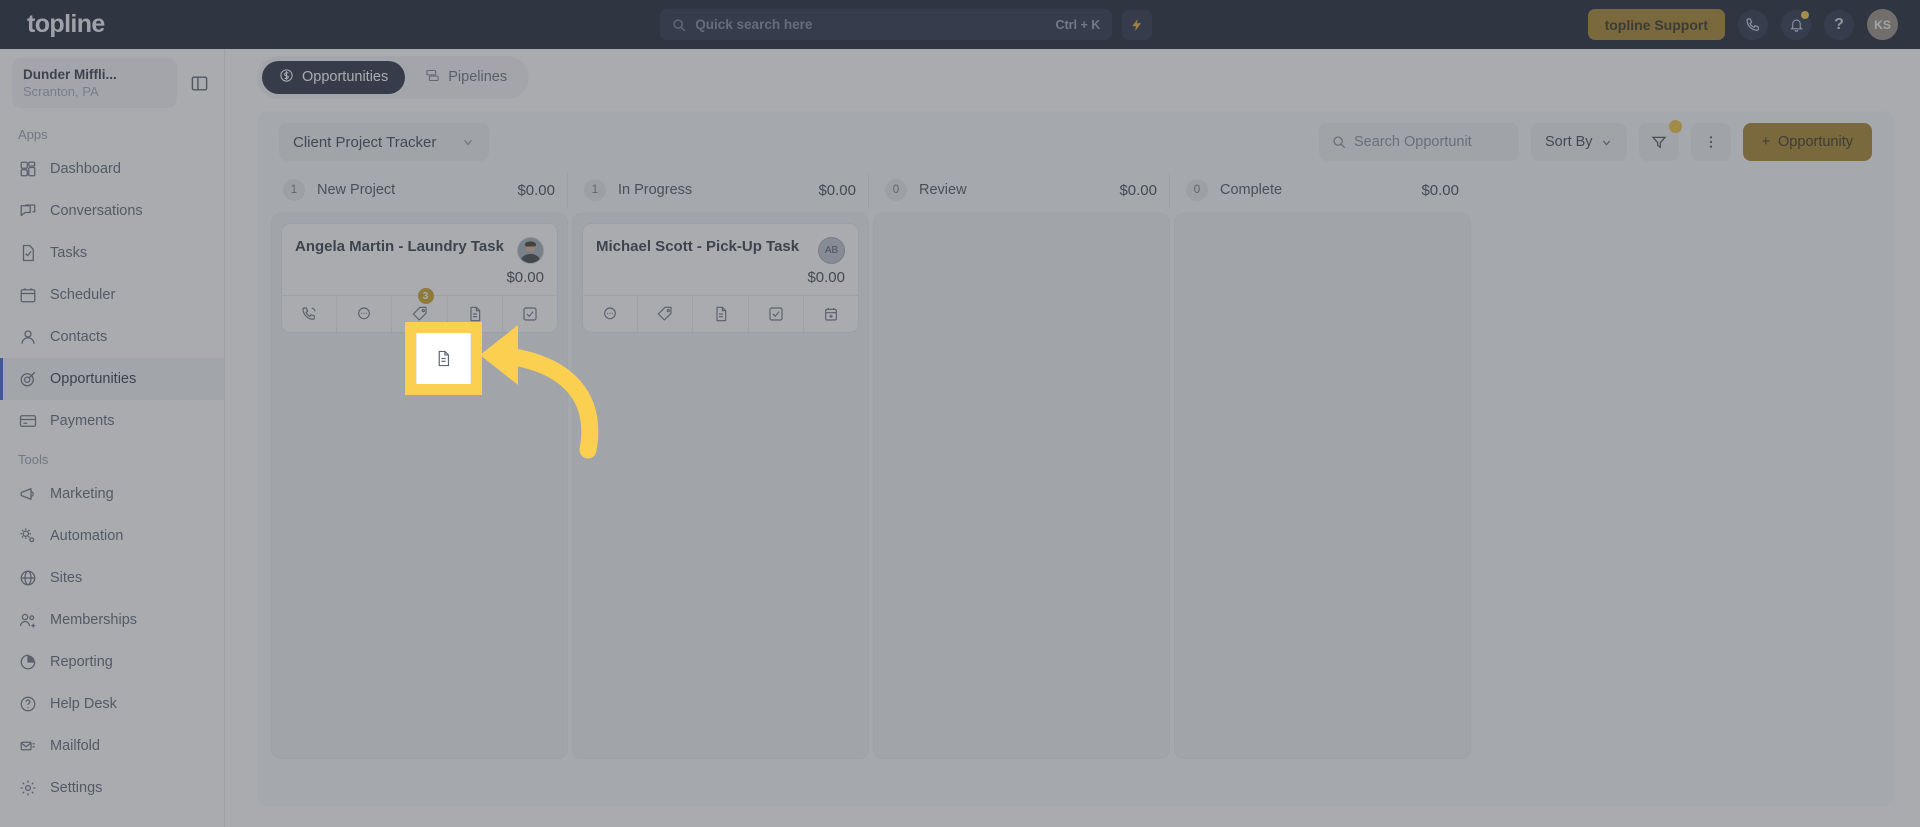  What do you see at coordinates (112, 662) in the screenshot?
I see `sidebar-item-reporting: Reporting` at bounding box center [112, 662].